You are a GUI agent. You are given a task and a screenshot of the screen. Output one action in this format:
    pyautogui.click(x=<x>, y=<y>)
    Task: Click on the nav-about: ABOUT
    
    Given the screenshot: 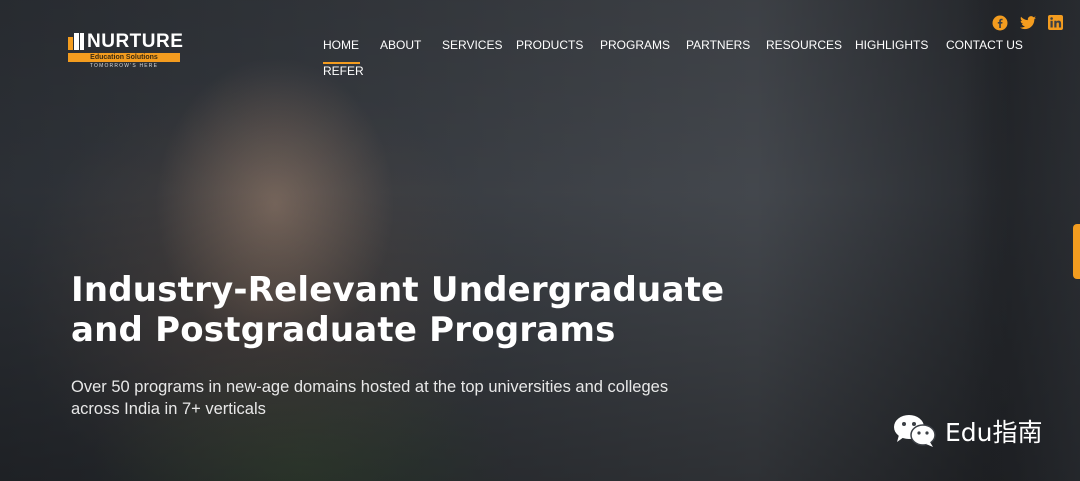 What is the action you would take?
    pyautogui.click(x=400, y=45)
    